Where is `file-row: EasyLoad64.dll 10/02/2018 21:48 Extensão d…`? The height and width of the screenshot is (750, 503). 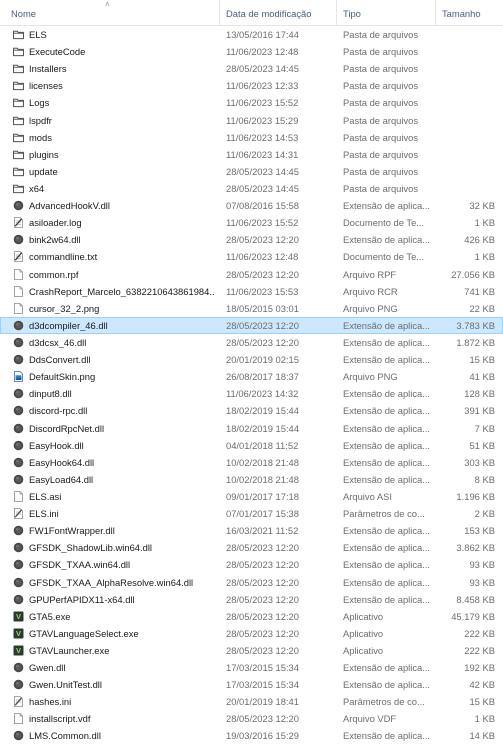 file-row: EasyLoad64.dll 10/02/2018 21:48 Extensão d… is located at coordinates (251, 479).